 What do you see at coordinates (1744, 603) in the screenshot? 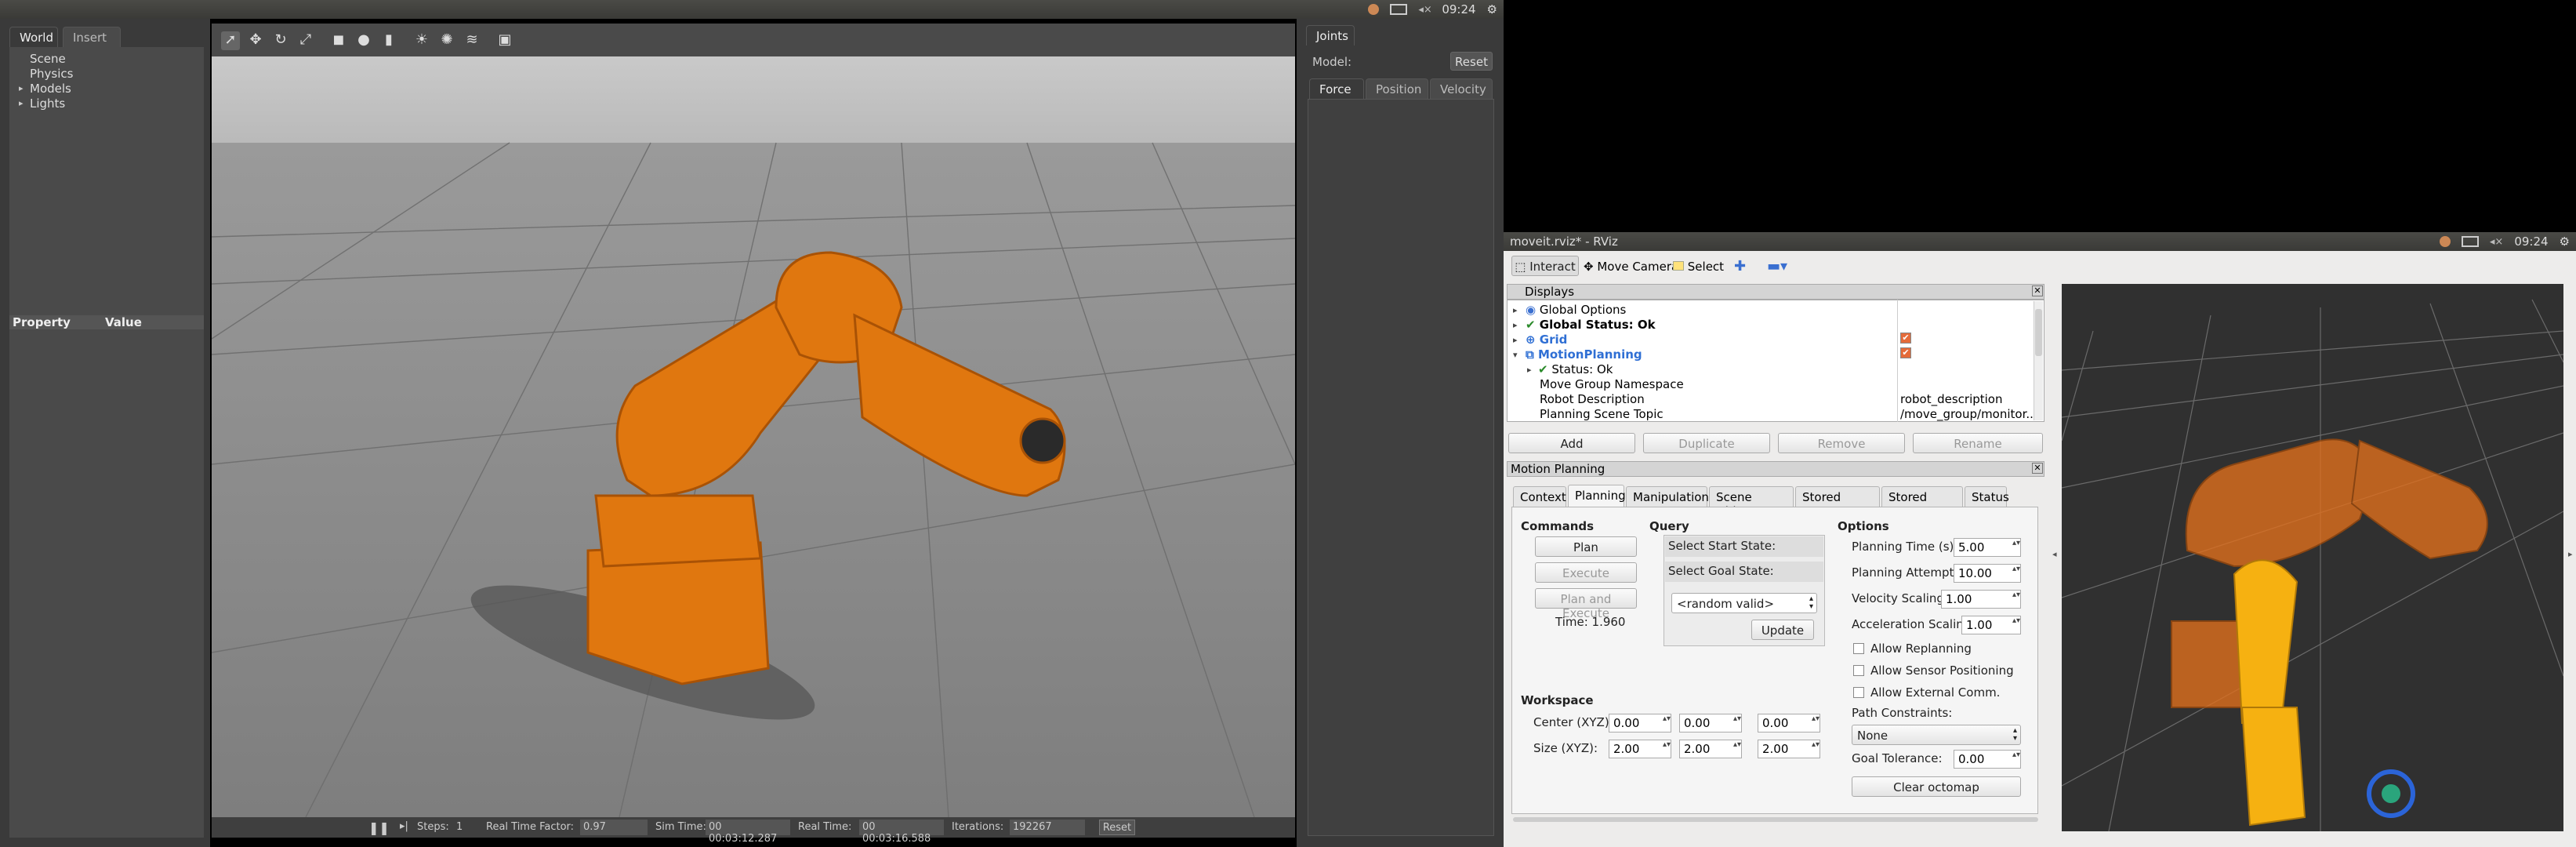
I see `goal-state-select: <random valid> ▴ ▾` at bounding box center [1744, 603].